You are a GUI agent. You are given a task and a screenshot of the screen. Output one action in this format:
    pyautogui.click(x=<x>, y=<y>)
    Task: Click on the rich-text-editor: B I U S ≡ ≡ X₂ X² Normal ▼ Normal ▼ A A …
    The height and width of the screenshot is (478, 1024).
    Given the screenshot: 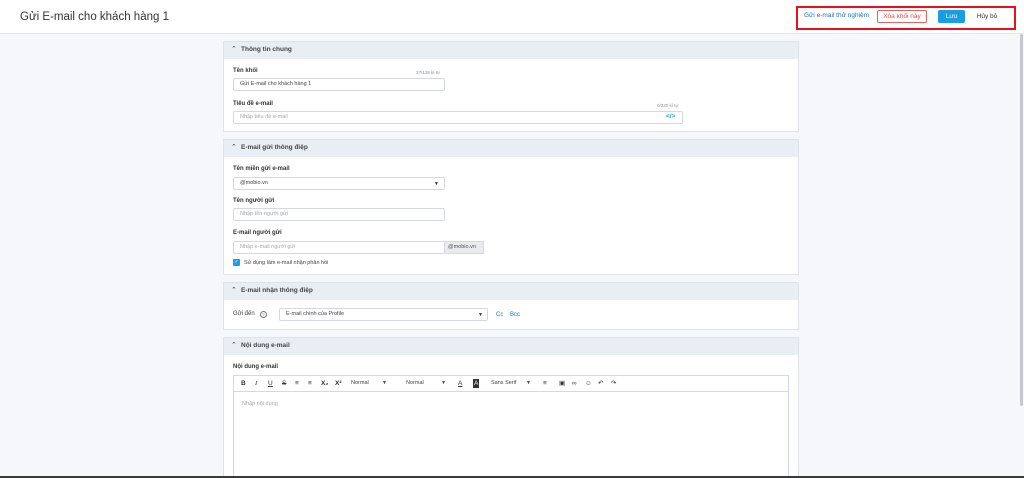 What is the action you would take?
    pyautogui.click(x=511, y=426)
    